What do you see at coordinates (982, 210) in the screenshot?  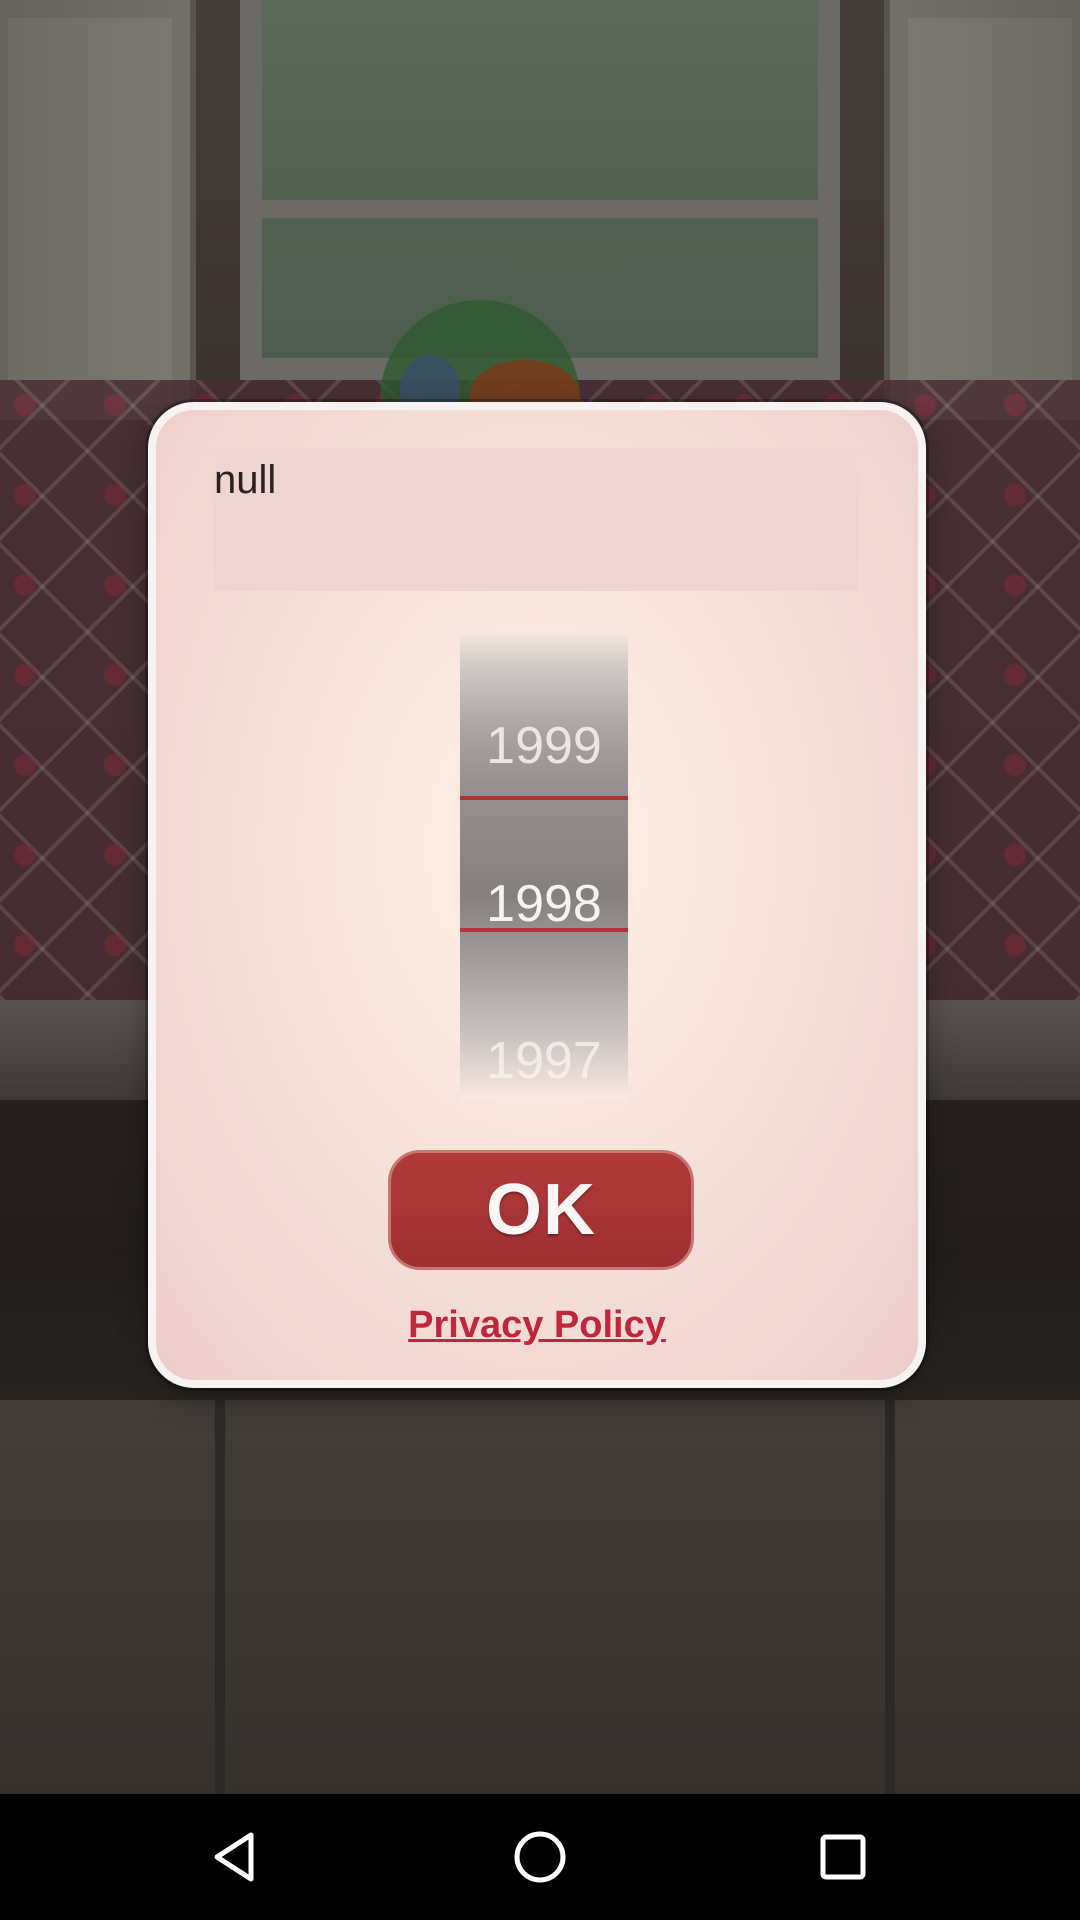 I see `upper-cabinet-right` at bounding box center [982, 210].